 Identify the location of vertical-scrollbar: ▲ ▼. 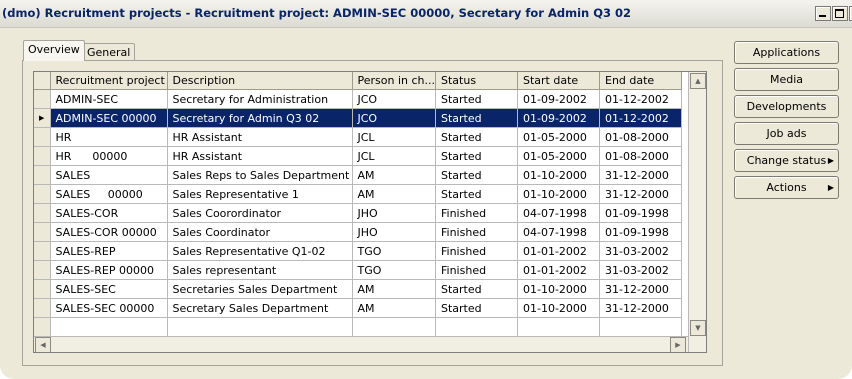
(697, 212).